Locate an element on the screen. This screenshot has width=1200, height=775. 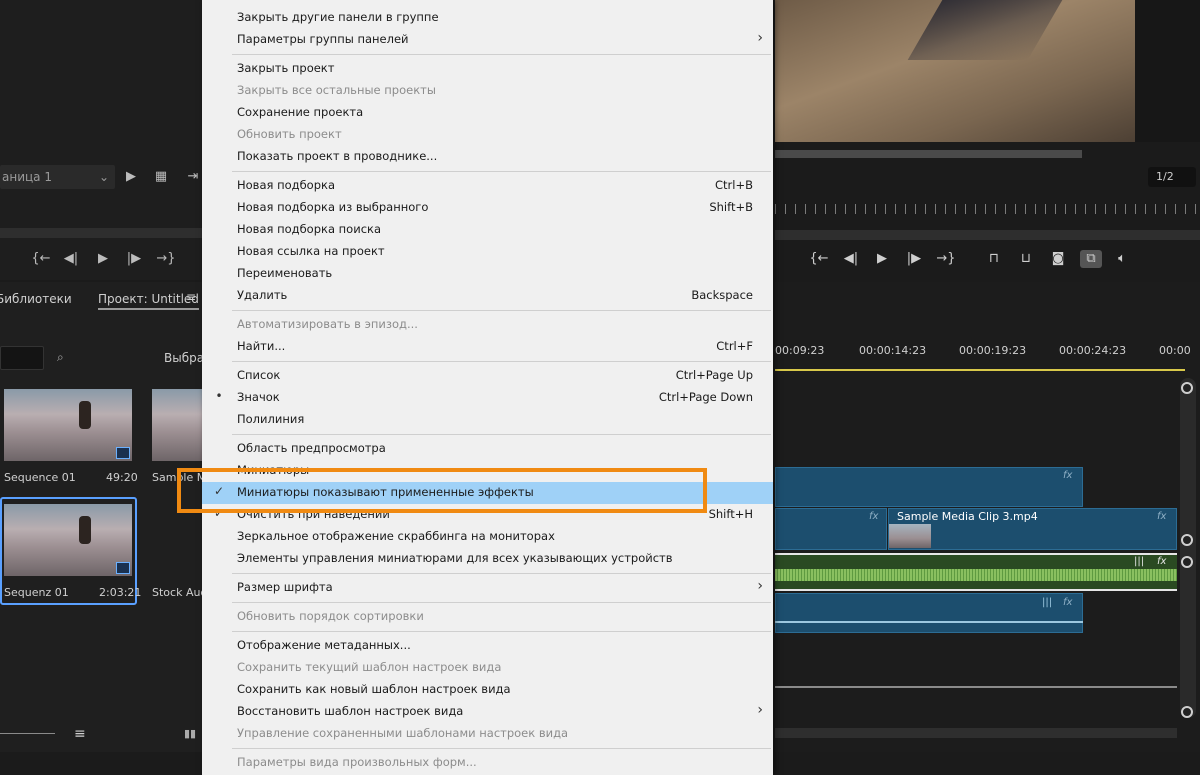
extract-icon: ⊔ is located at coordinates (1026, 259).